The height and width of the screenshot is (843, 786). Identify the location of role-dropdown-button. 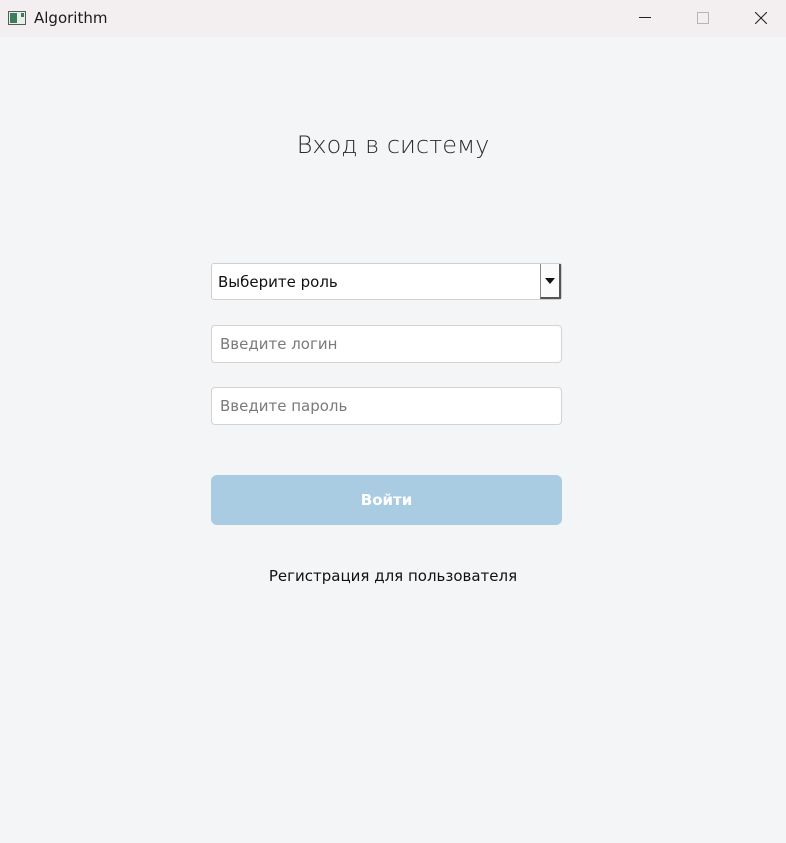
(550, 281).